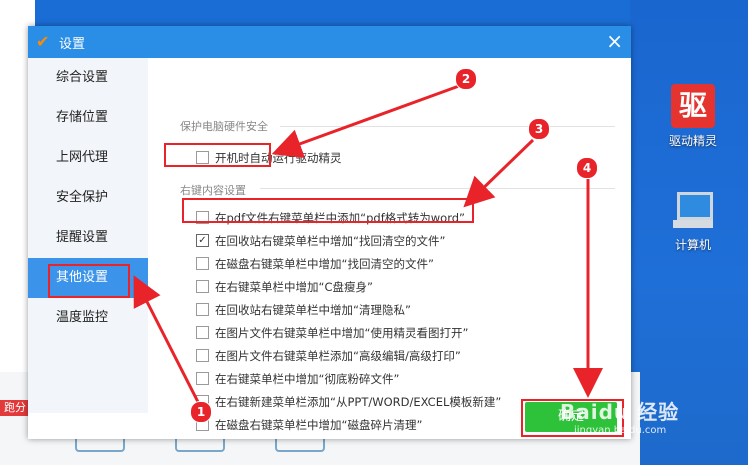 This screenshot has width=748, height=465. I want to click on annotation-number: 3, so click(539, 129).